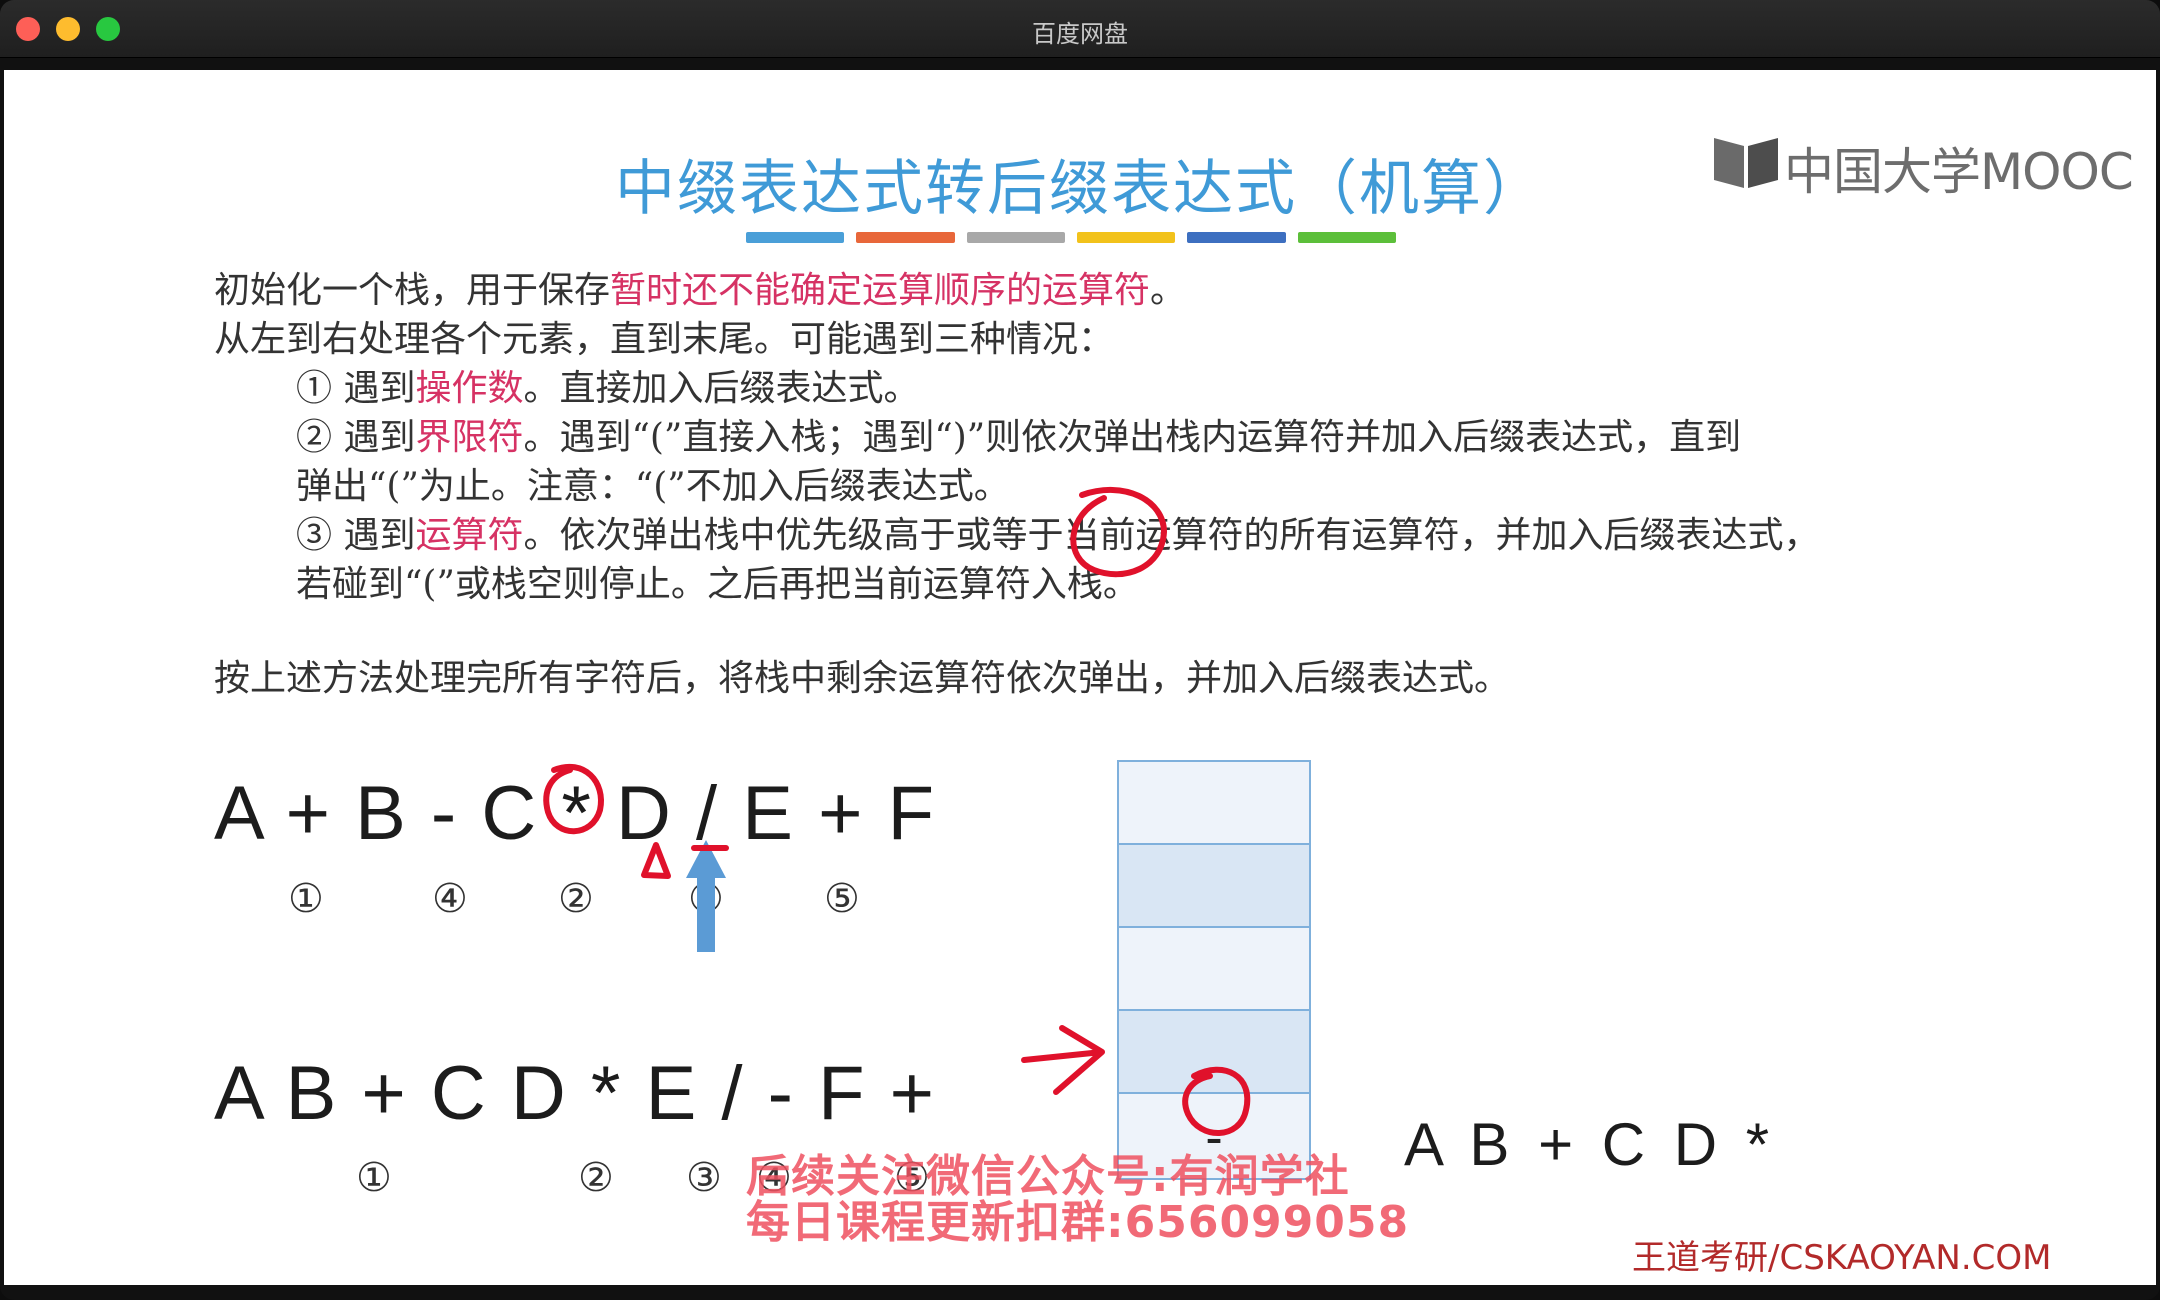  I want to click on footer-brand: 王道考研/CSKAOYAN.COM, so click(1842, 1258).